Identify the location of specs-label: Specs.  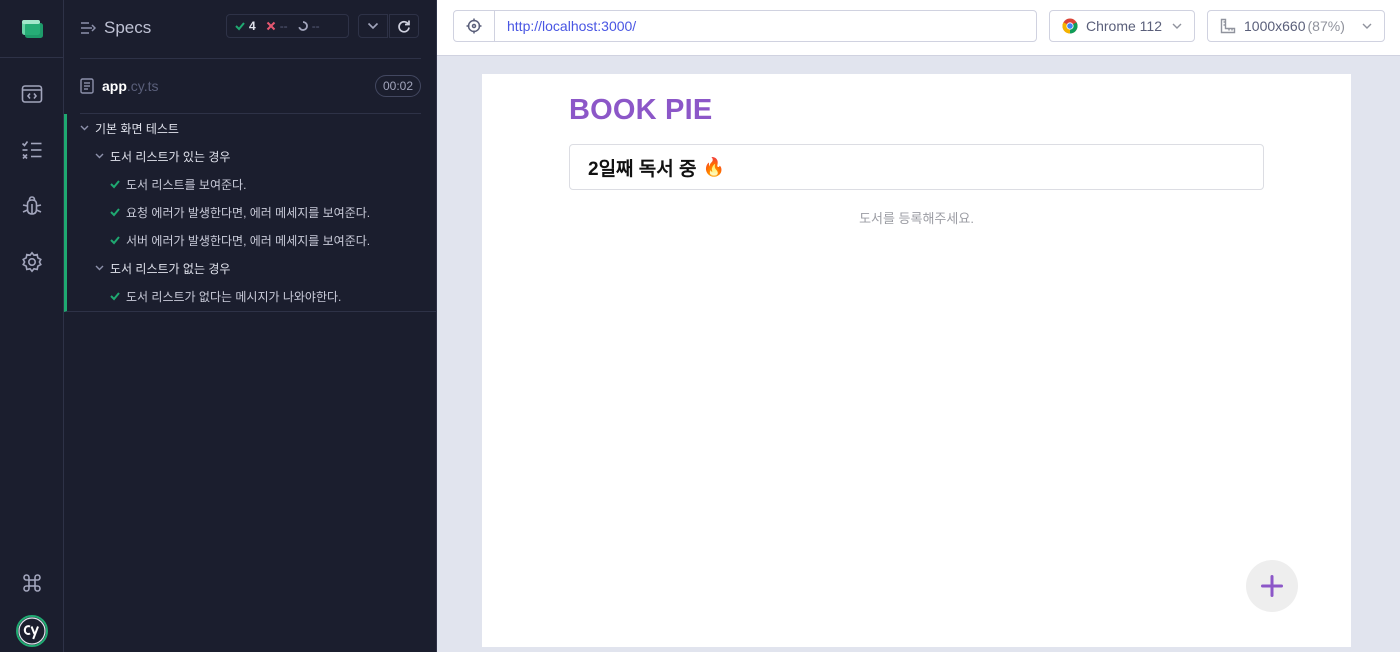
(128, 27).